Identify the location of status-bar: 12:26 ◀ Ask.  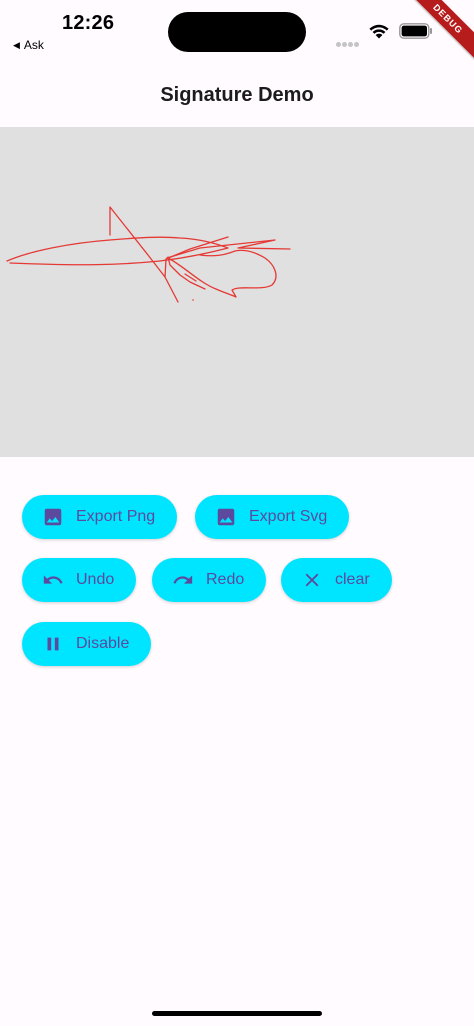
(237, 30).